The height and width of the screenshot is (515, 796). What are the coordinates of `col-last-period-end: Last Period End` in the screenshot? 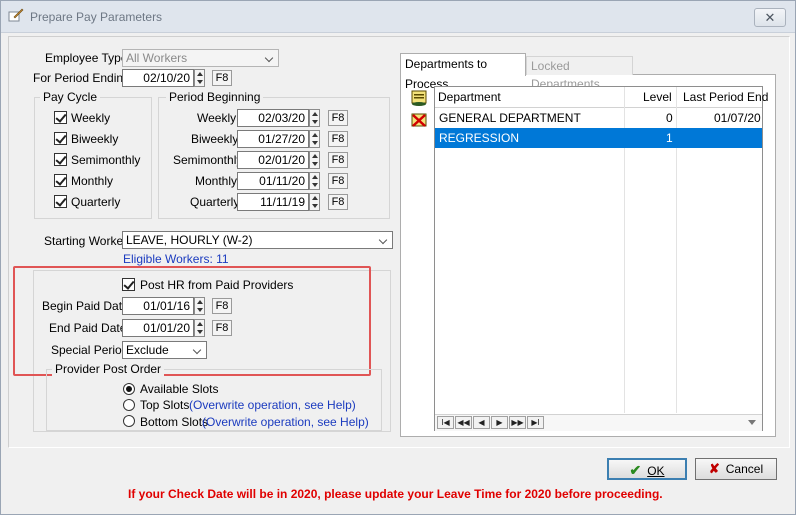 It's located at (725, 97).